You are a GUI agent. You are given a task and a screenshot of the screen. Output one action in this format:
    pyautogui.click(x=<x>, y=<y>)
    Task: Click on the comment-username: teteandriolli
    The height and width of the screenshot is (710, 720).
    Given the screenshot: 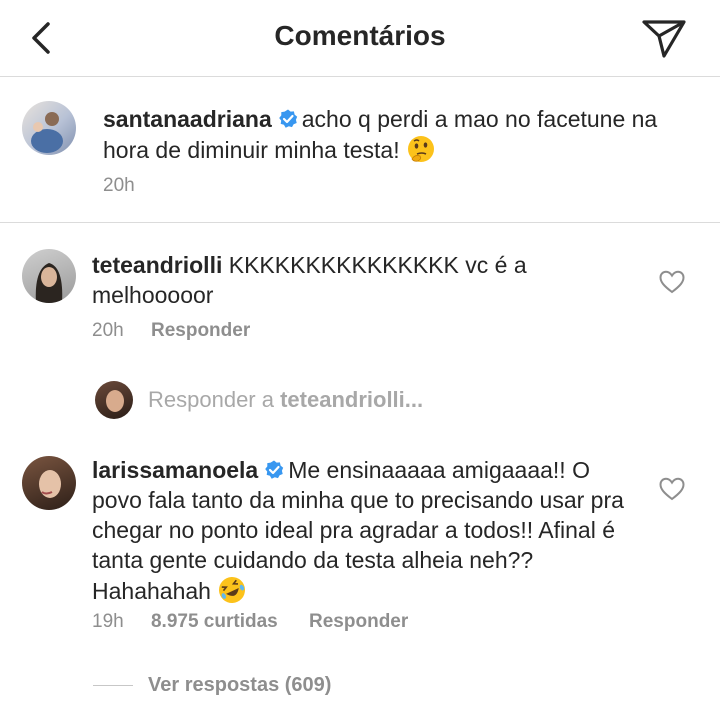 What is the action you would take?
    pyautogui.click(x=157, y=265)
    